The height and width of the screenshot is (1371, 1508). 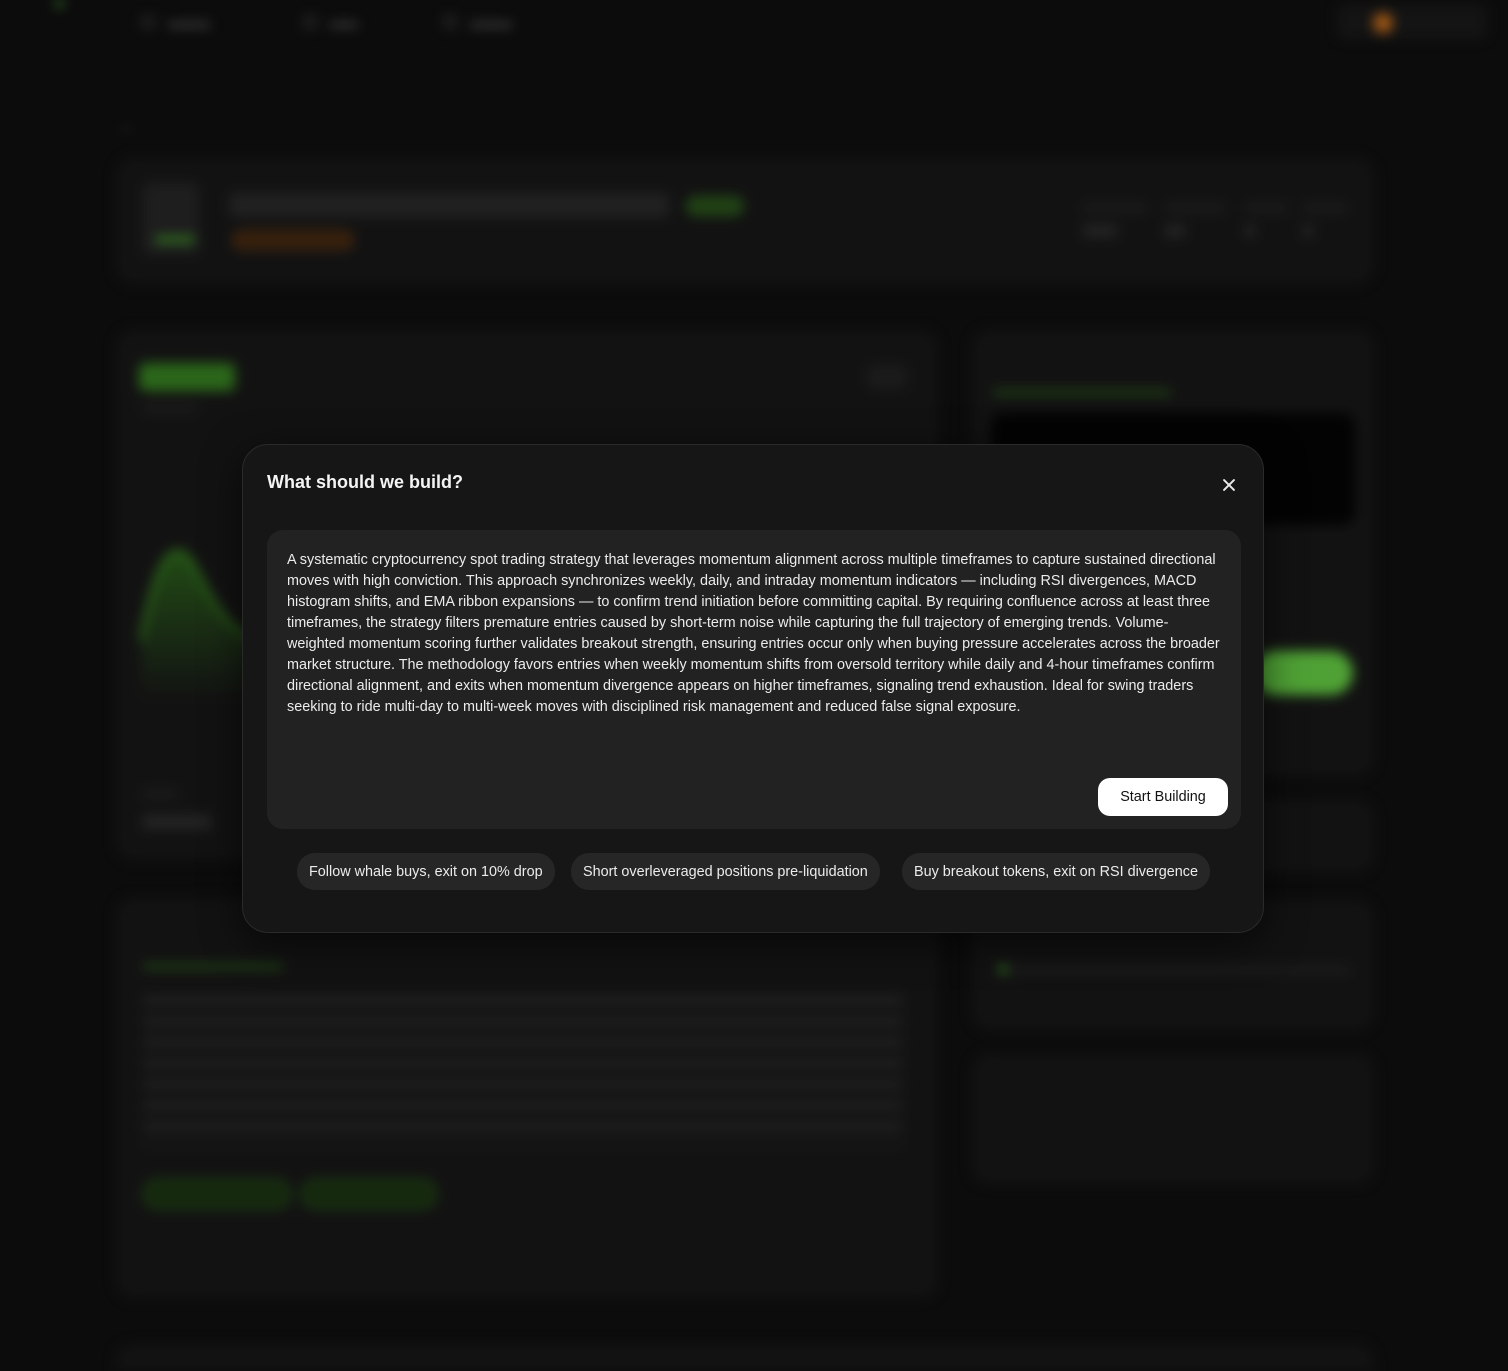 What do you see at coordinates (1229, 485) in the screenshot?
I see `close-icon` at bounding box center [1229, 485].